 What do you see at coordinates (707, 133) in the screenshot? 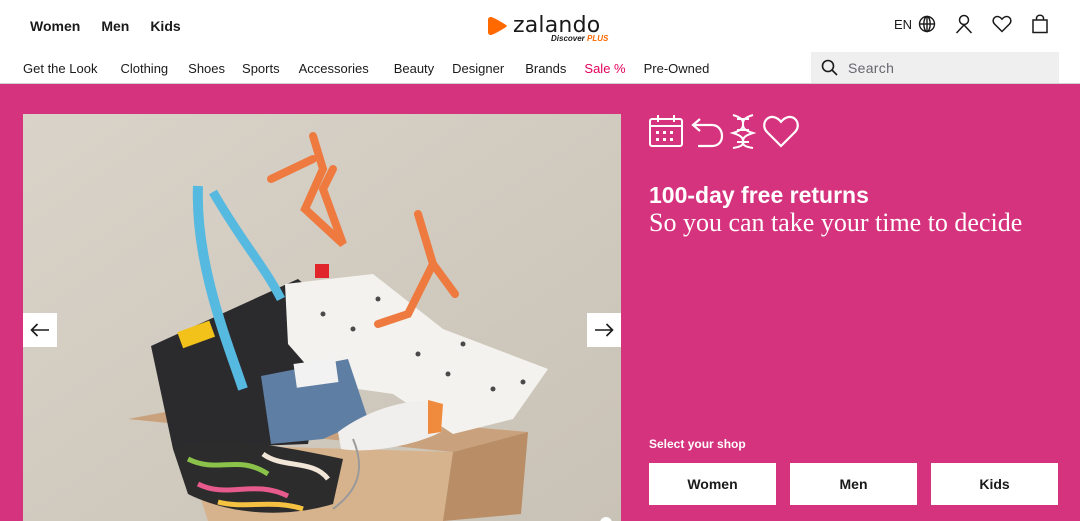
I see `return-arrow-icon` at bounding box center [707, 133].